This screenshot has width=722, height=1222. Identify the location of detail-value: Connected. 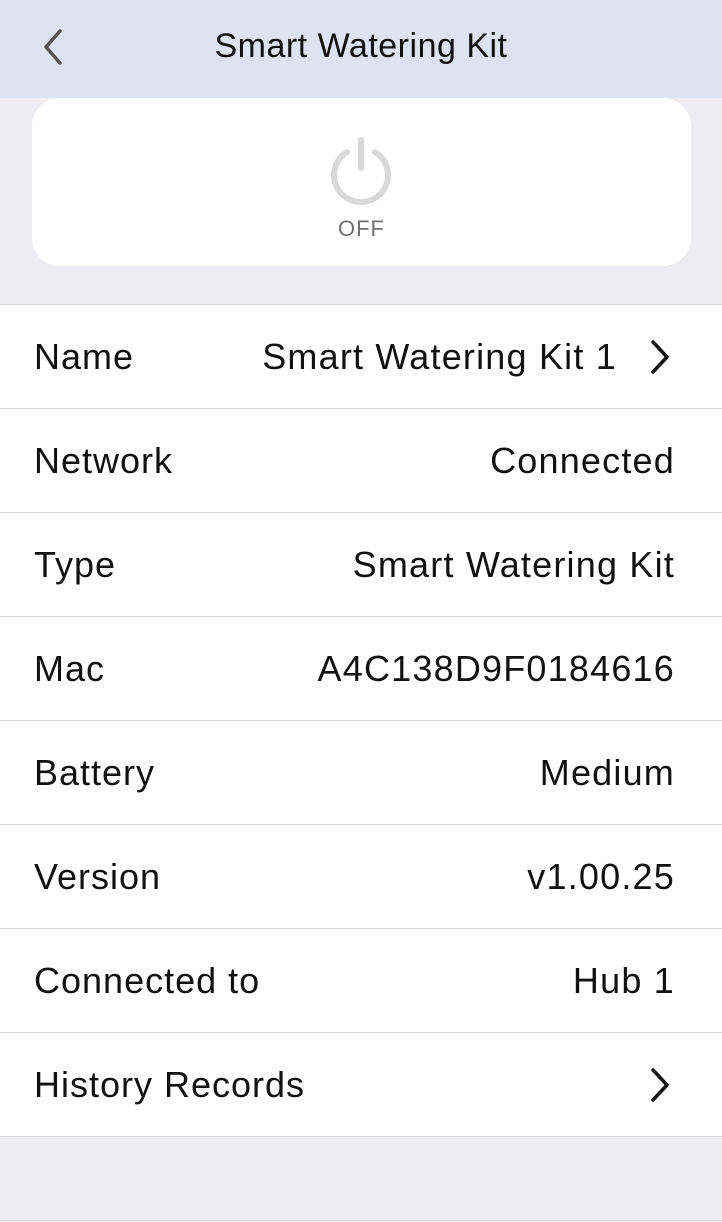
(582, 460).